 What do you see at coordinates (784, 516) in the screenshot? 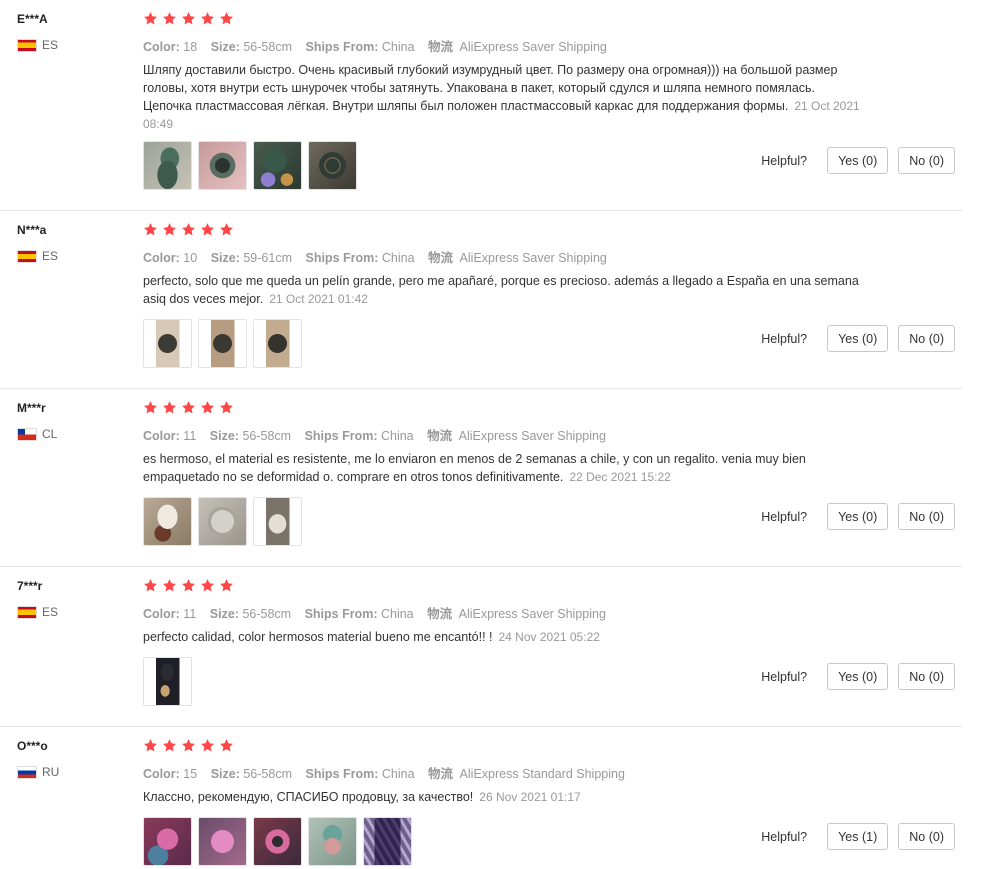
I see `helpful-label: Helpful?` at bounding box center [784, 516].